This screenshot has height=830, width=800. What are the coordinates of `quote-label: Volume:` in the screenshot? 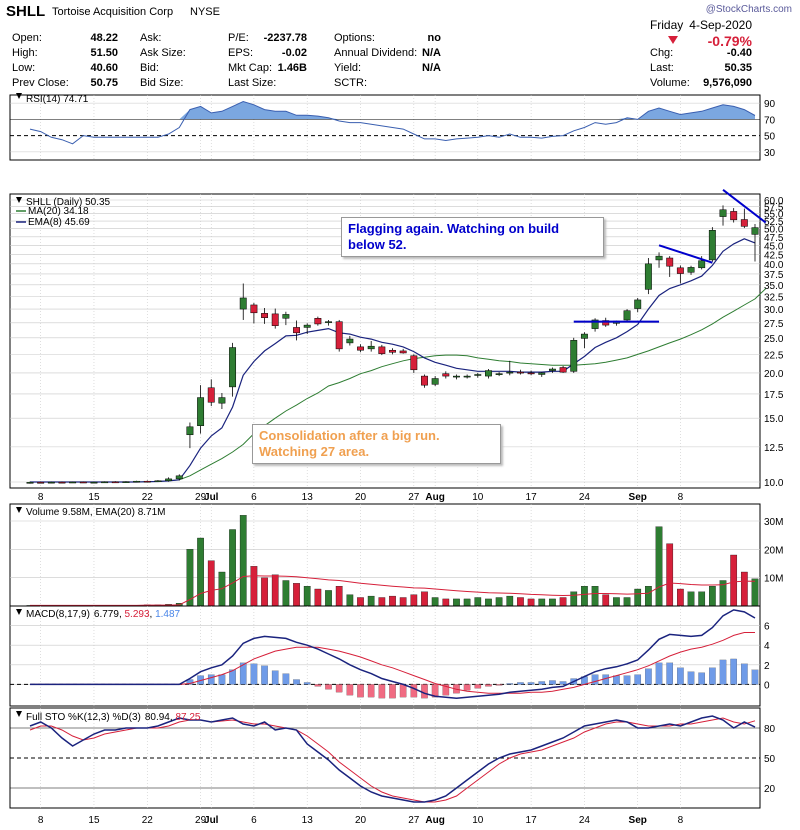 It's located at (670, 83).